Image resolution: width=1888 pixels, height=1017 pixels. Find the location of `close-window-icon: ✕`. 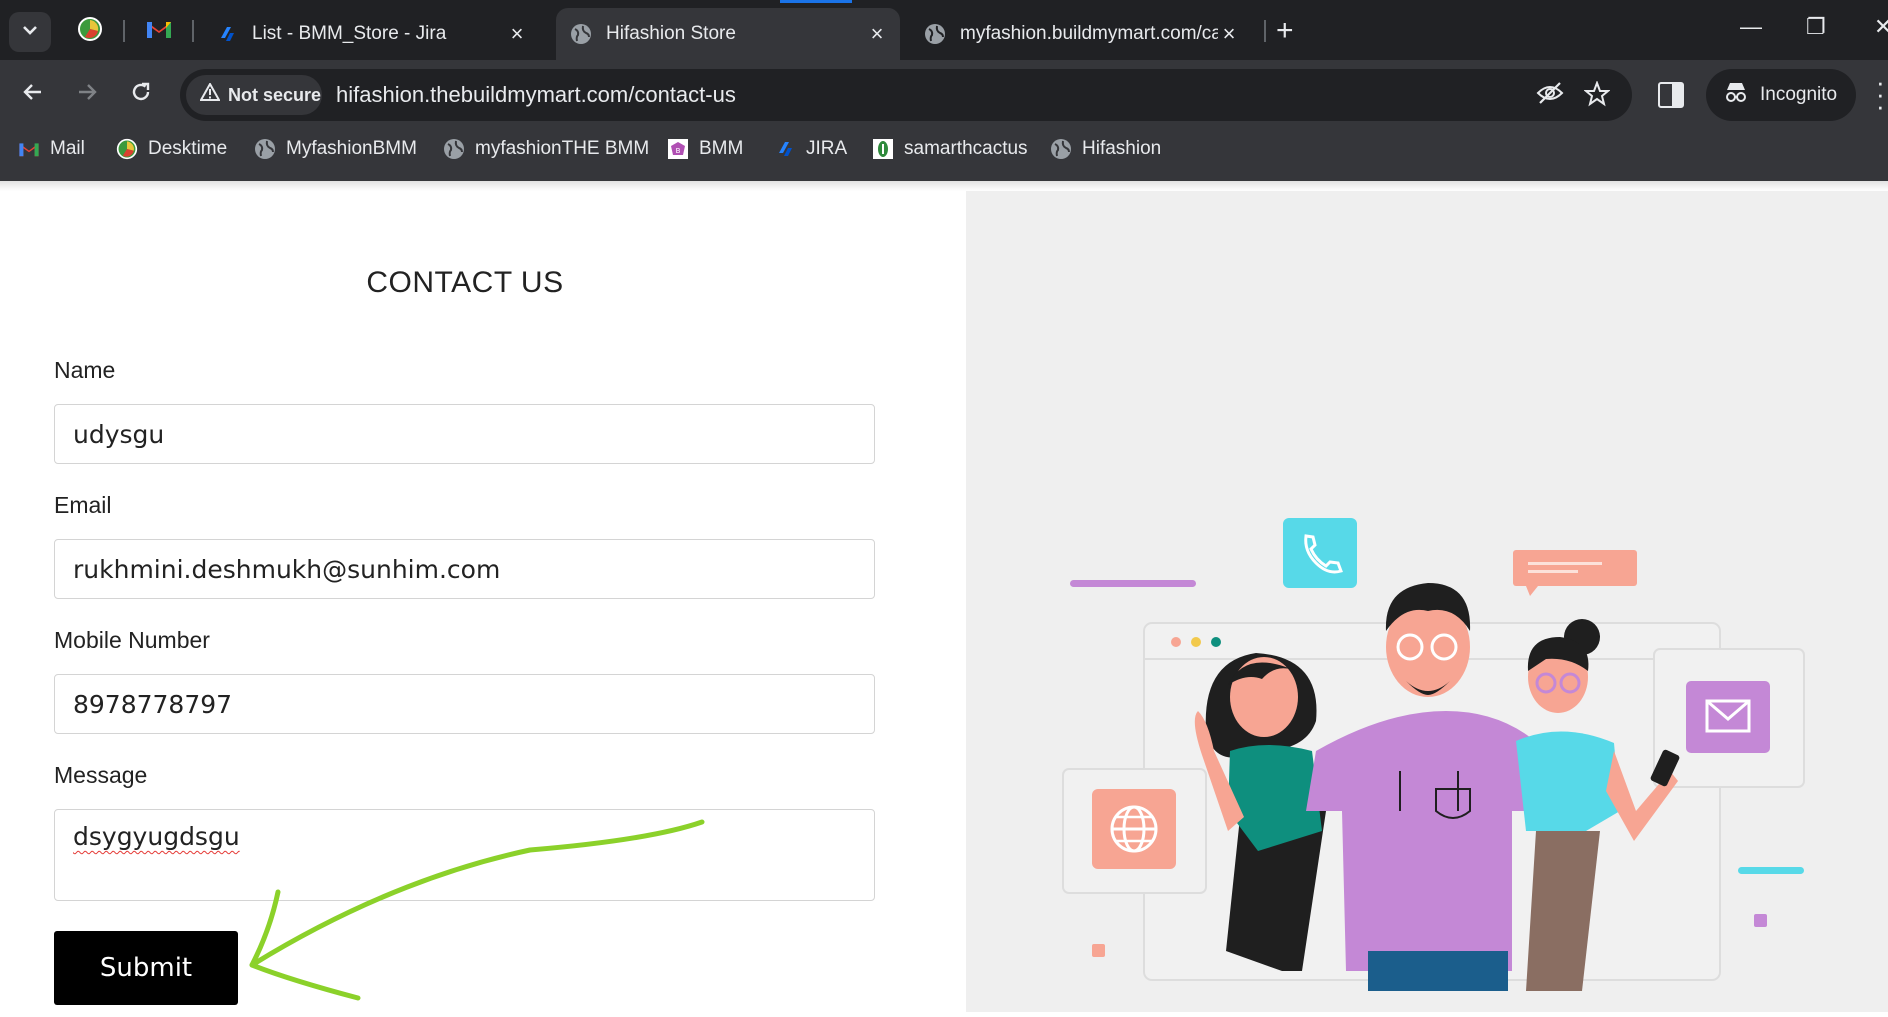

close-window-icon: ✕ is located at coordinates (1881, 27).